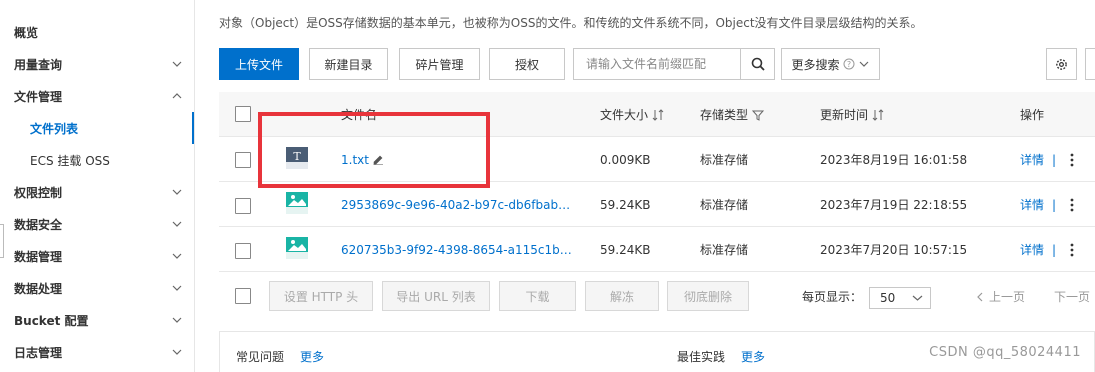  Describe the element at coordinates (537, 296) in the screenshot. I see `download-button: 下载` at that location.